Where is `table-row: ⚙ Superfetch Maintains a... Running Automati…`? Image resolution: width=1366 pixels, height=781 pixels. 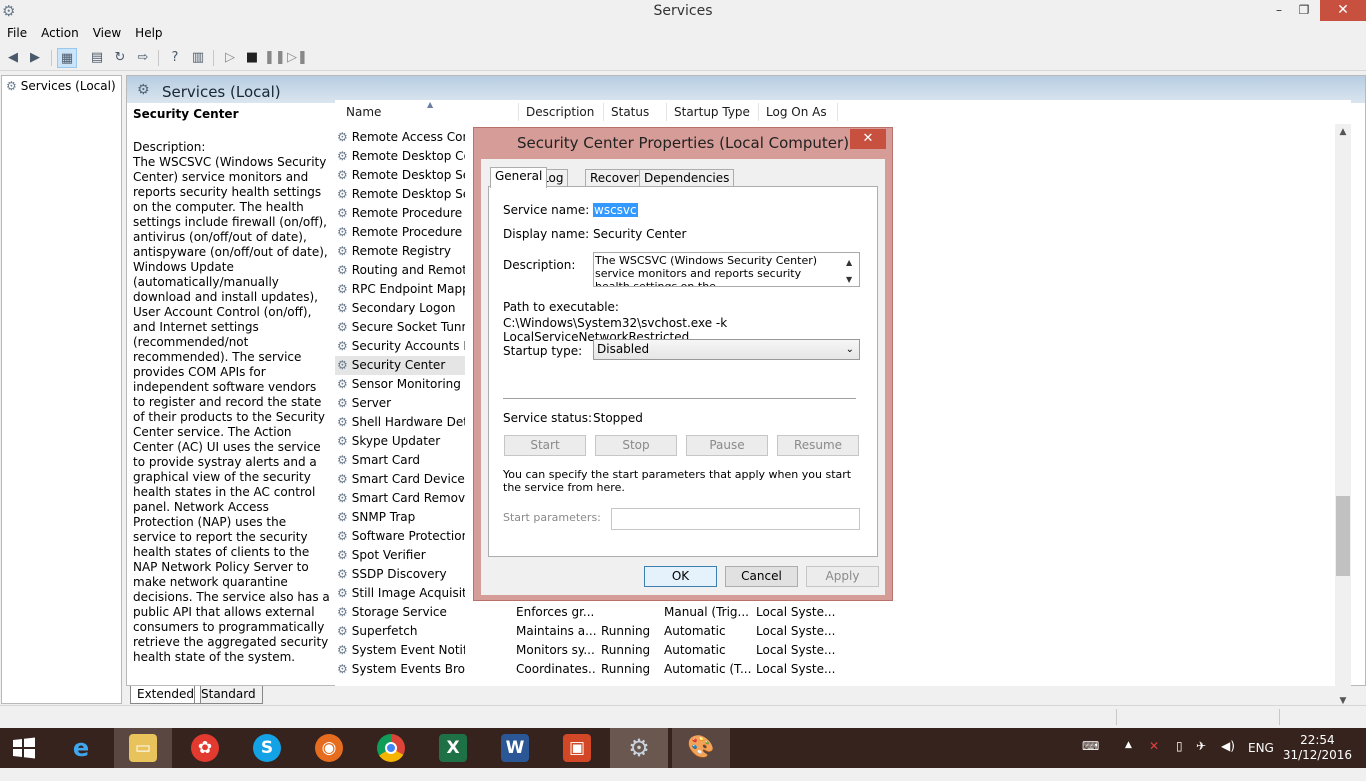
table-row: ⚙ Superfetch Maintains a... Running Automati… is located at coordinates (843, 631).